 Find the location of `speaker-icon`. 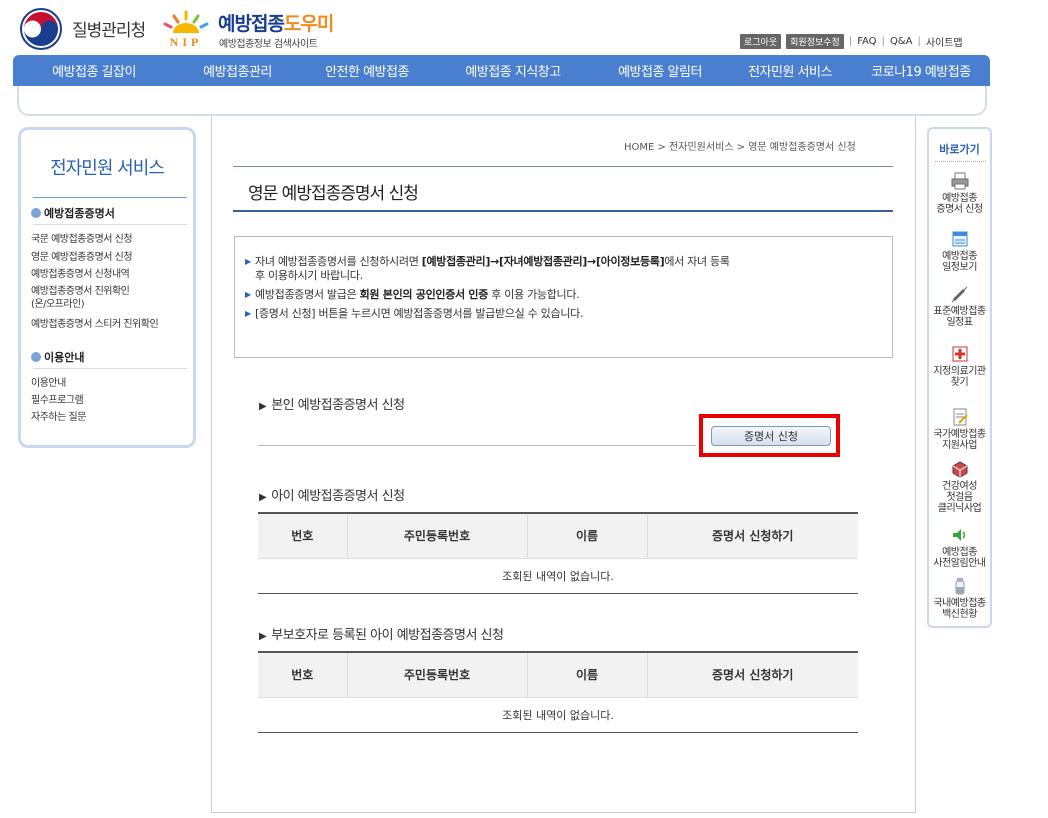

speaker-icon is located at coordinates (958, 535).